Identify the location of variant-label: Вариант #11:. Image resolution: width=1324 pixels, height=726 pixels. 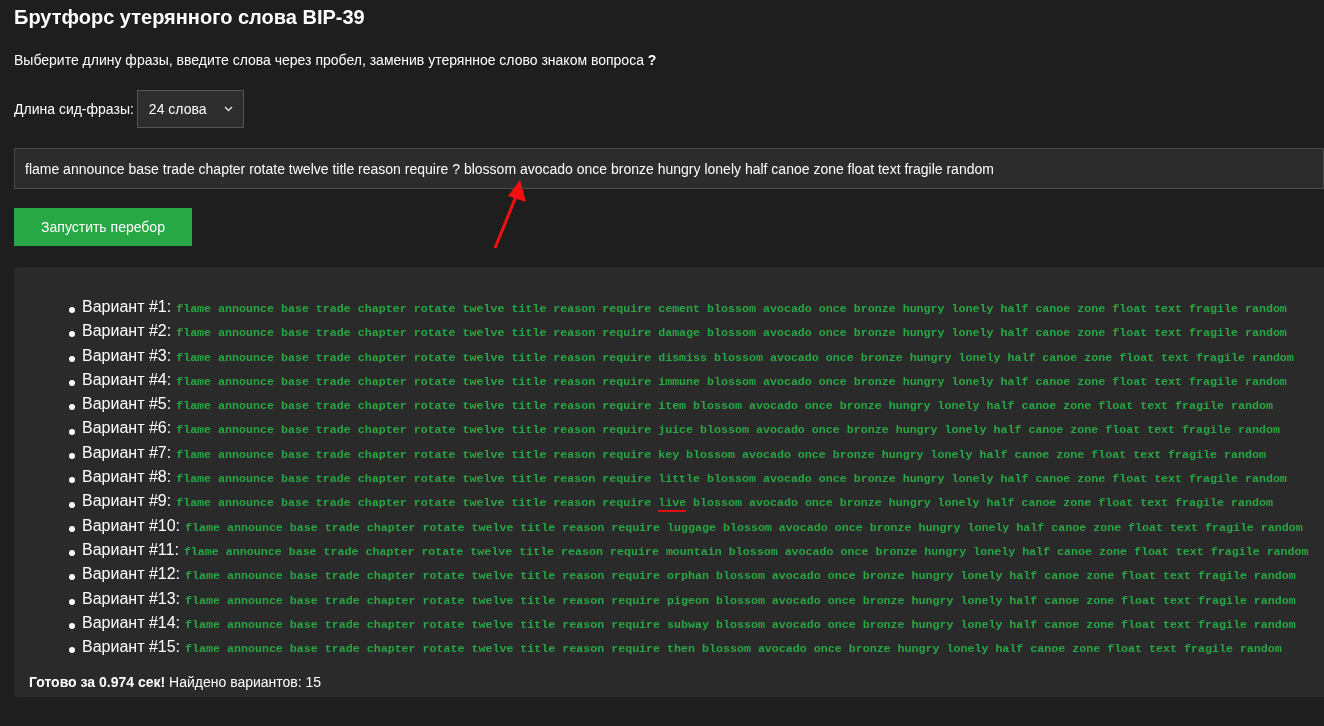
(130, 549).